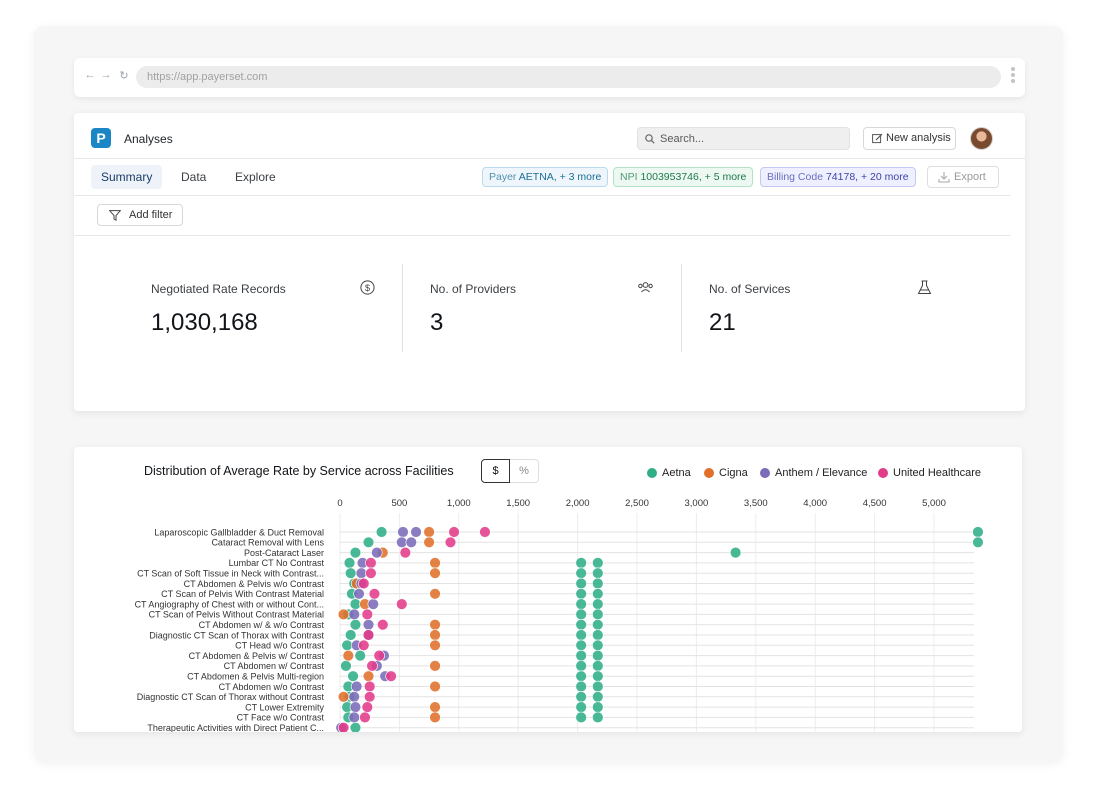  Describe the element at coordinates (981, 138) in the screenshot. I see `avatar` at that location.